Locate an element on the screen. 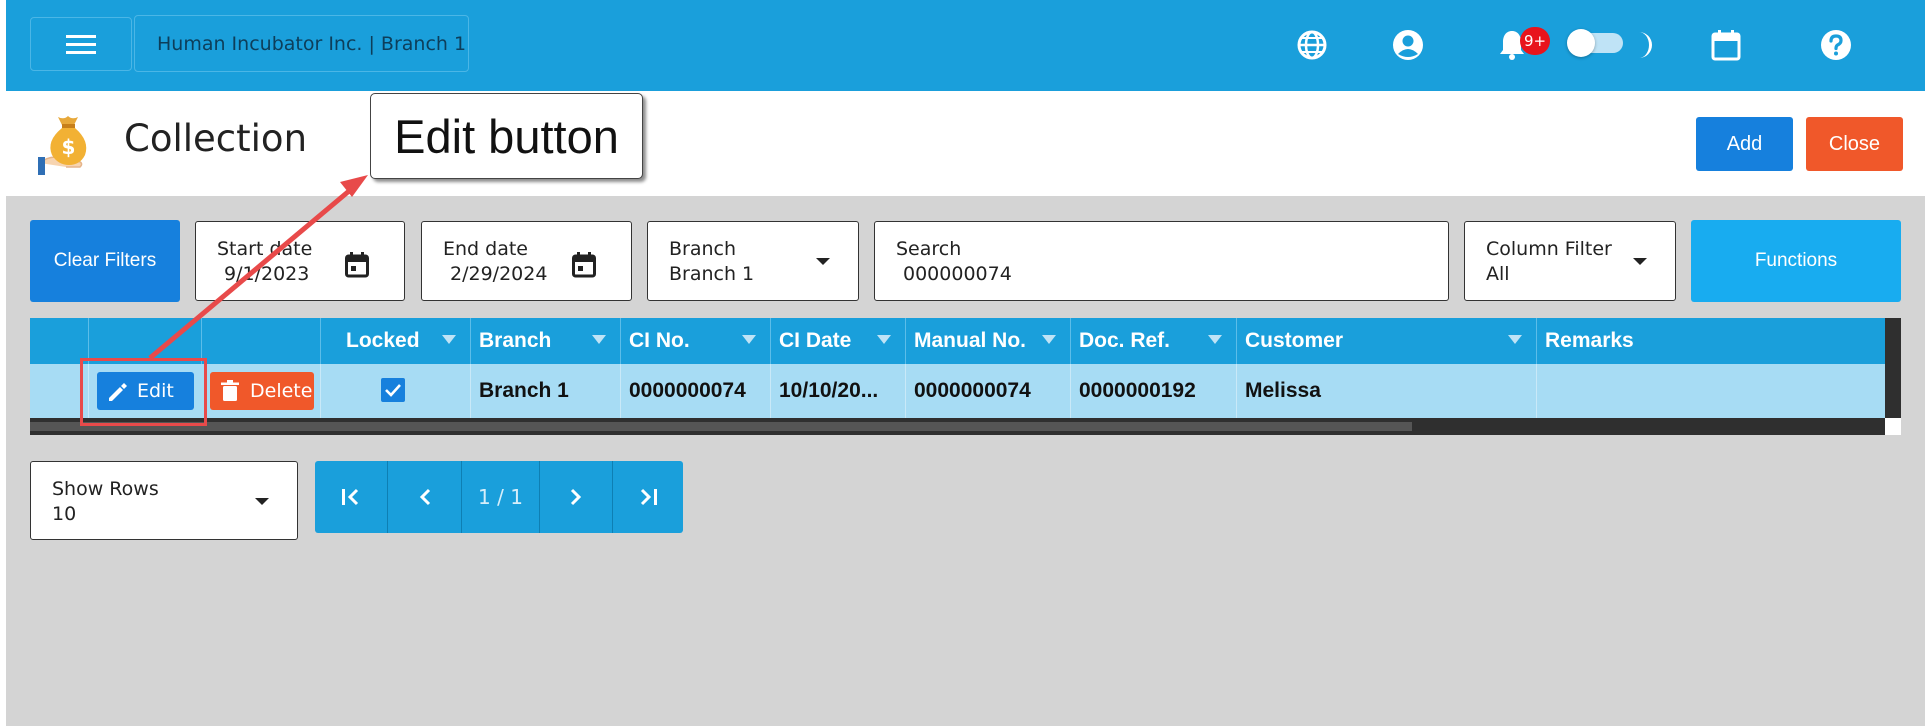  start-date-label: Start date is located at coordinates (265, 249).